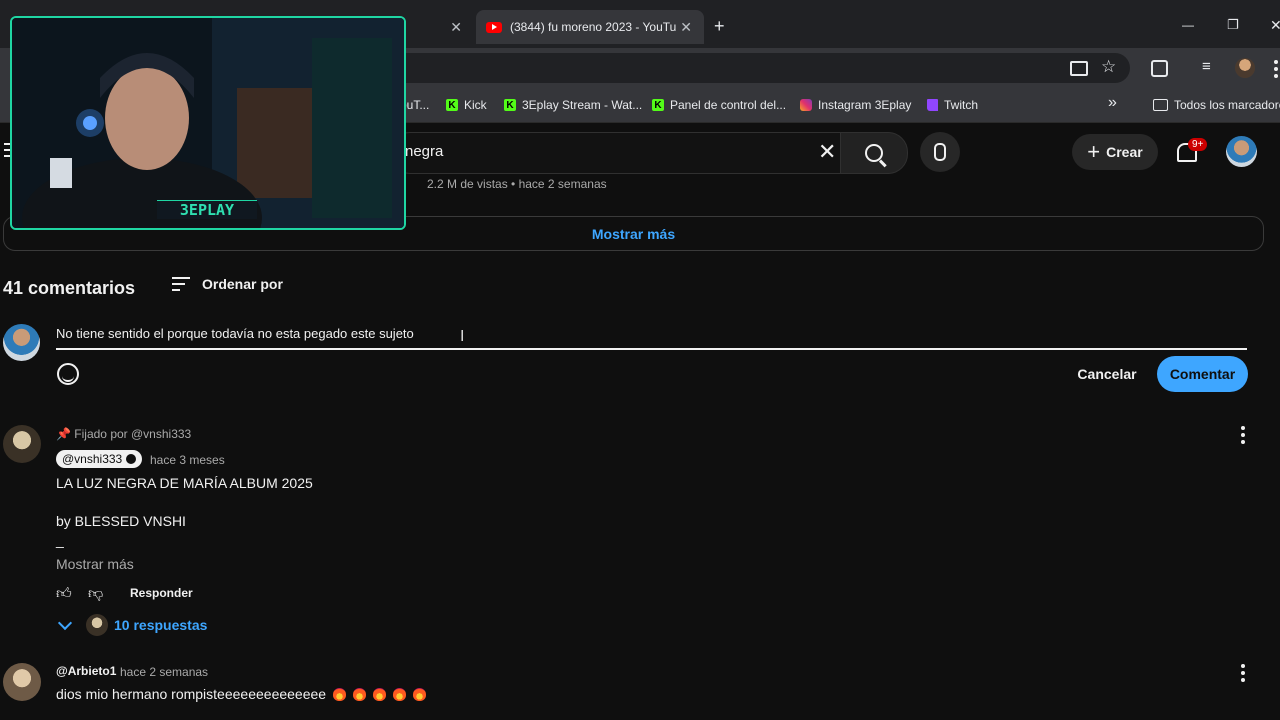  I want to click on thumbs-down-icon: 👎︎, so click(96, 593).